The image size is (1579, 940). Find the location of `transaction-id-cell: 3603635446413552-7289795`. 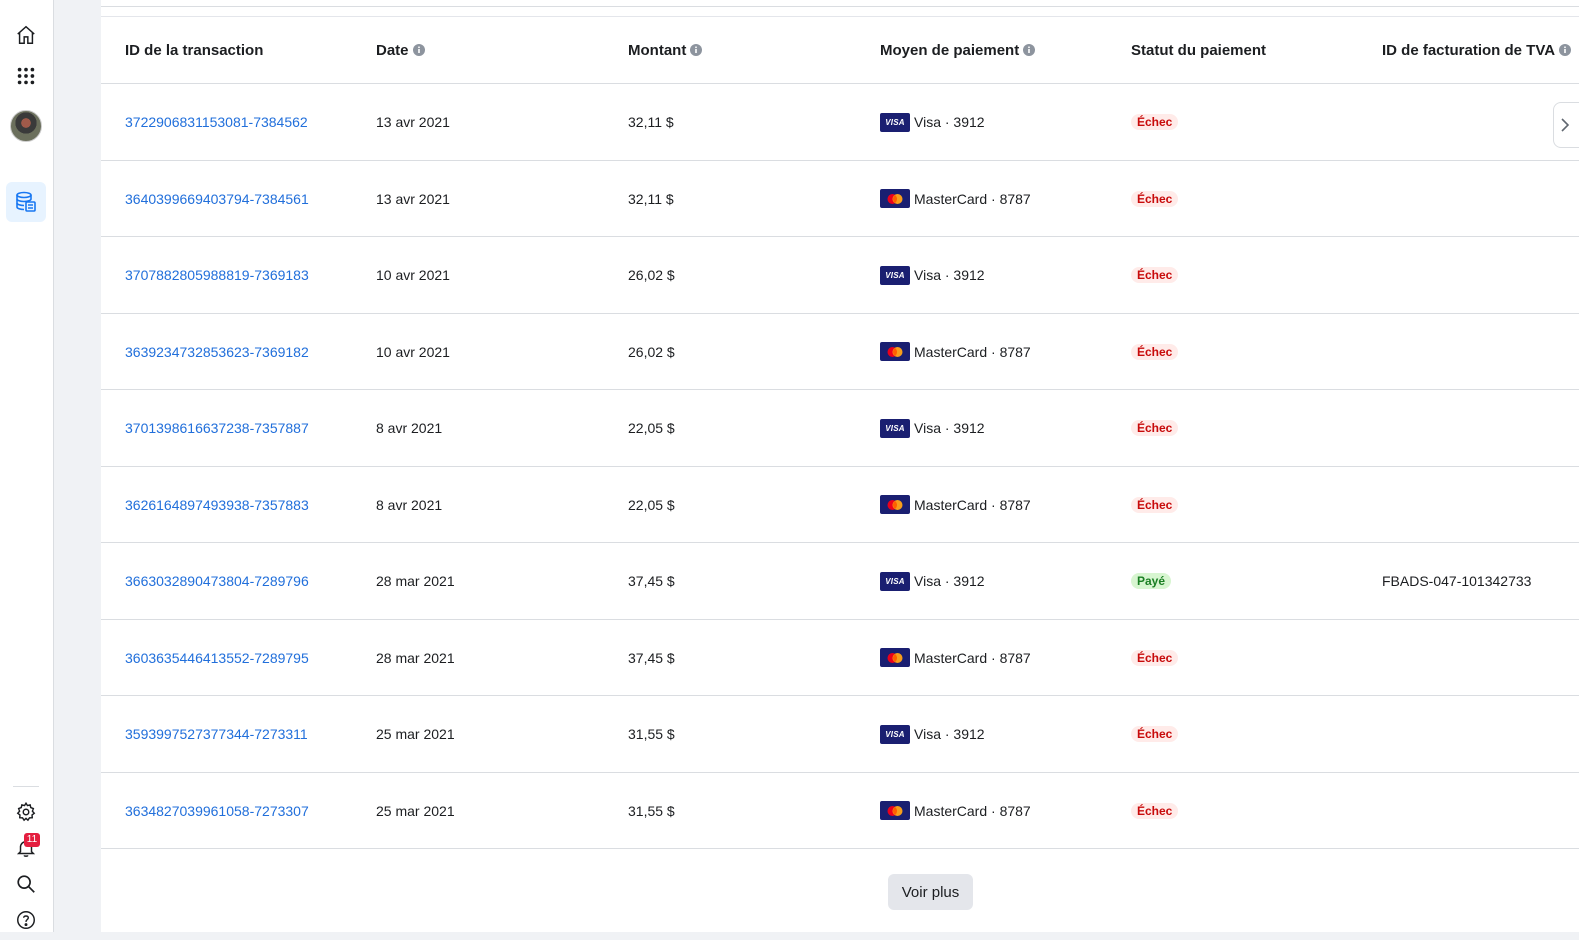

transaction-id-cell: 3603635446413552-7289795 is located at coordinates (217, 658).